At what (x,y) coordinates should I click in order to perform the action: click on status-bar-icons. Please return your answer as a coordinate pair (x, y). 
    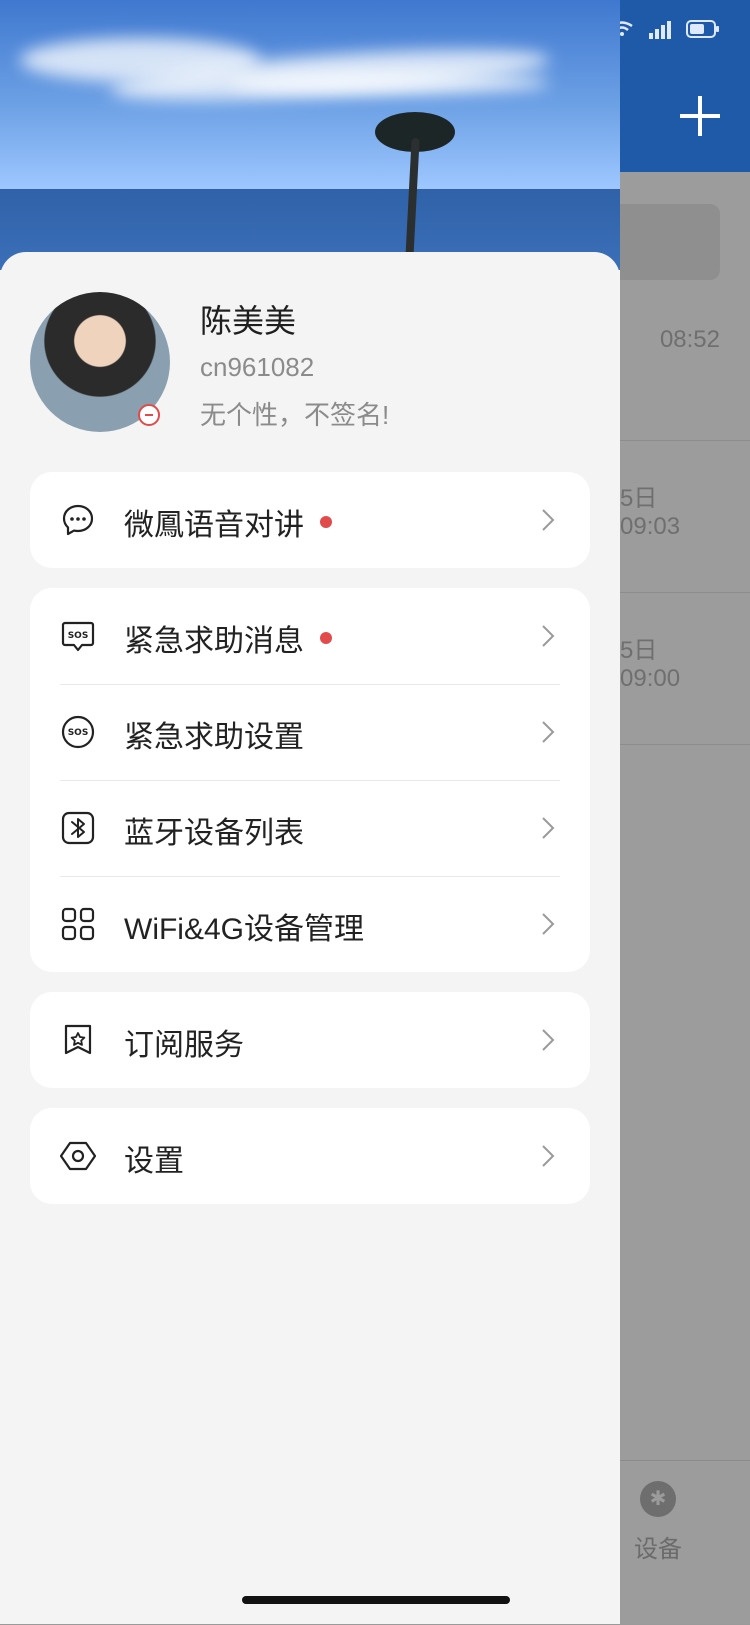
    Looking at the image, I should click on (665, 29).